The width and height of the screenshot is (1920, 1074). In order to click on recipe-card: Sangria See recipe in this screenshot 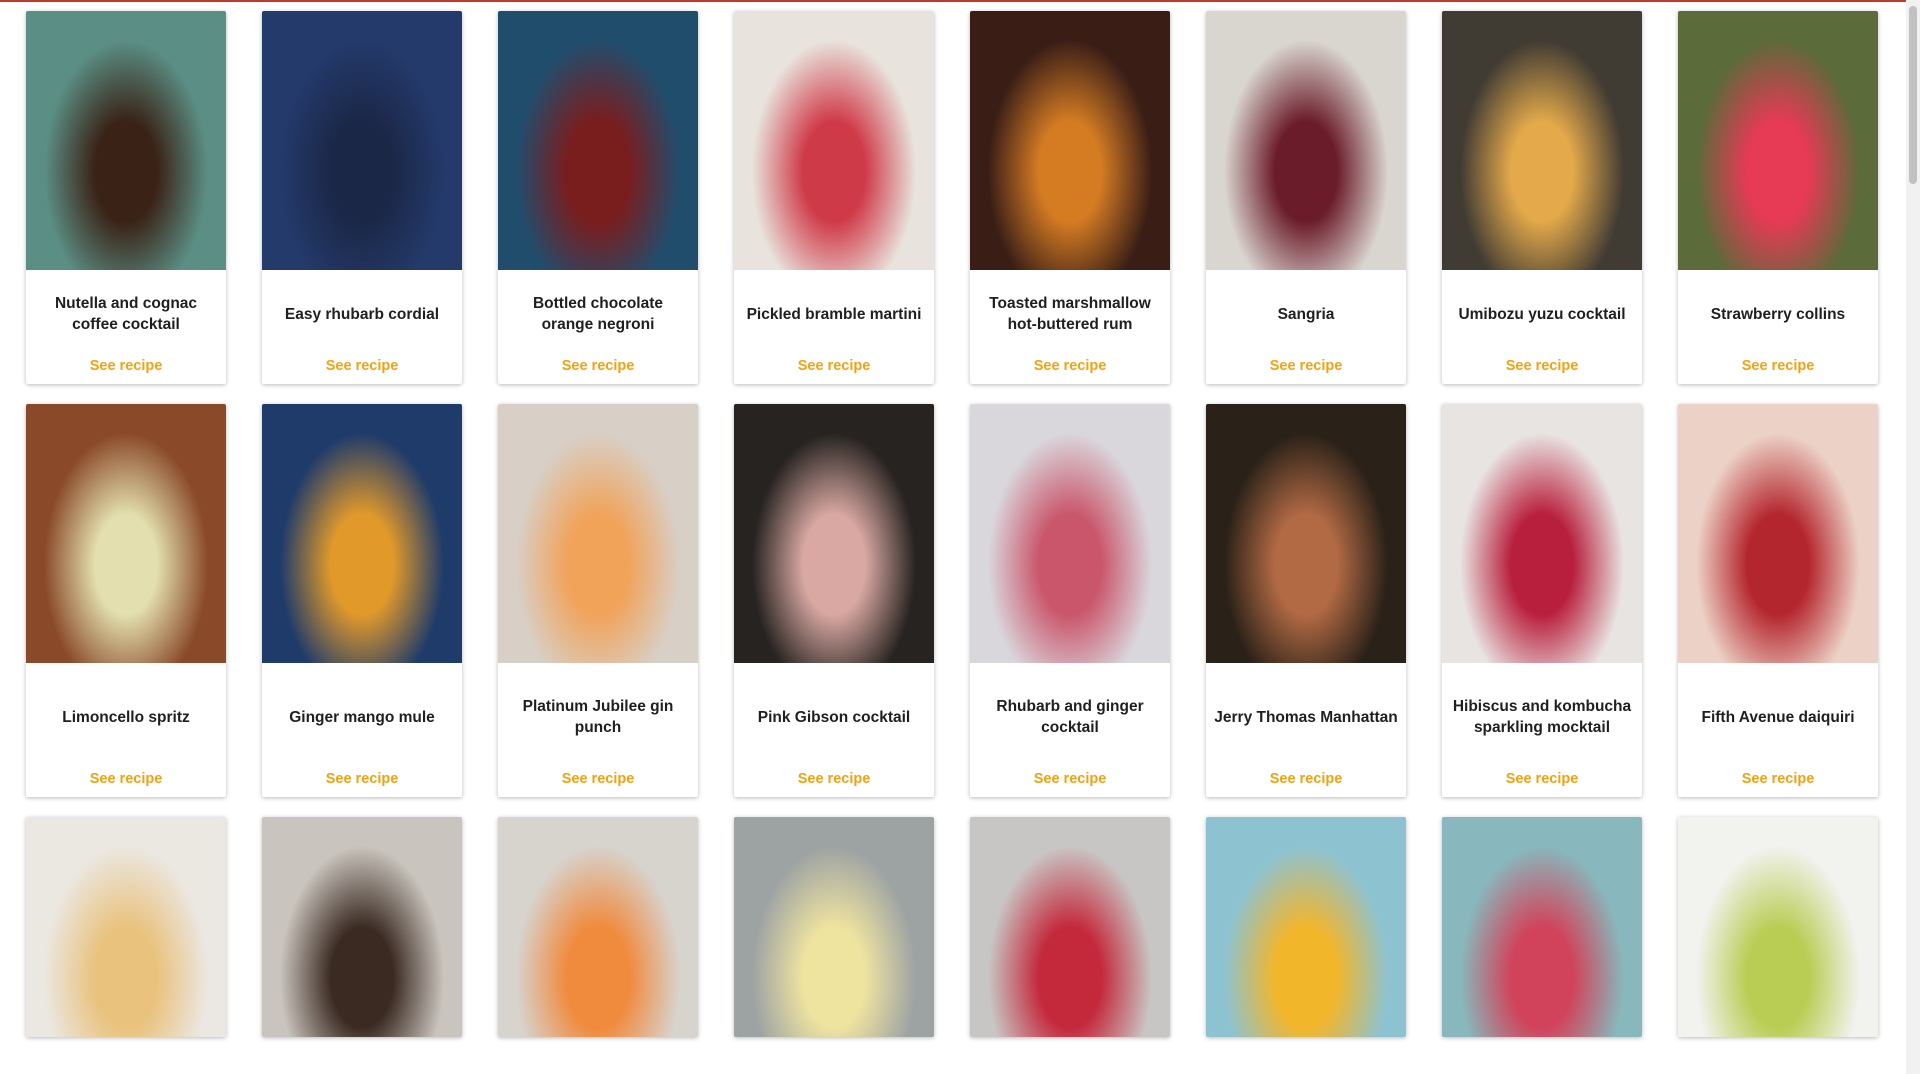, I will do `click(1306, 197)`.